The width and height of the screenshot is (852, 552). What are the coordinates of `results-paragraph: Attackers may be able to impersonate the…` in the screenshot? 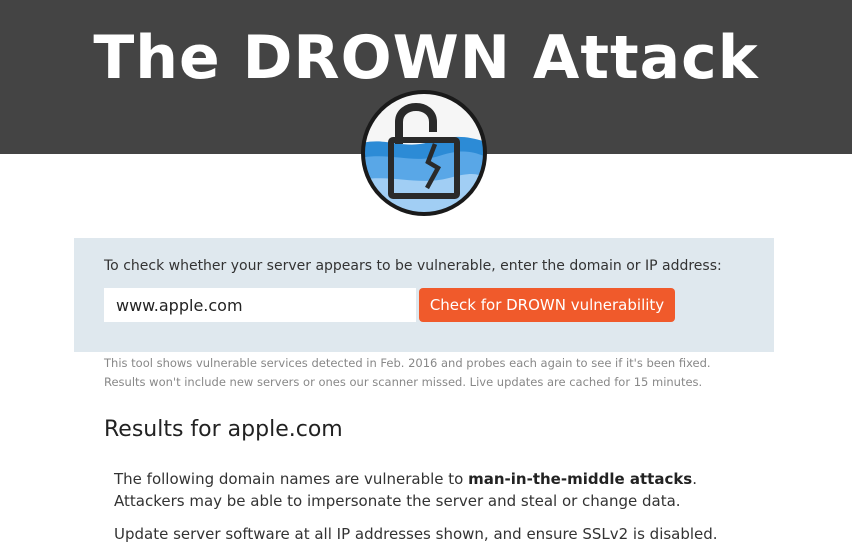 It's located at (397, 501).